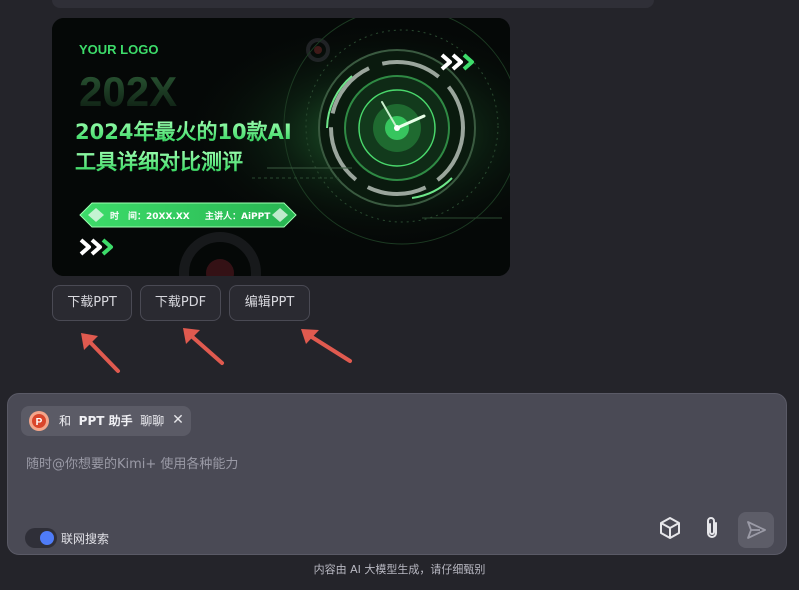  Describe the element at coordinates (47, 538) in the screenshot. I see `toggle-knob` at that location.